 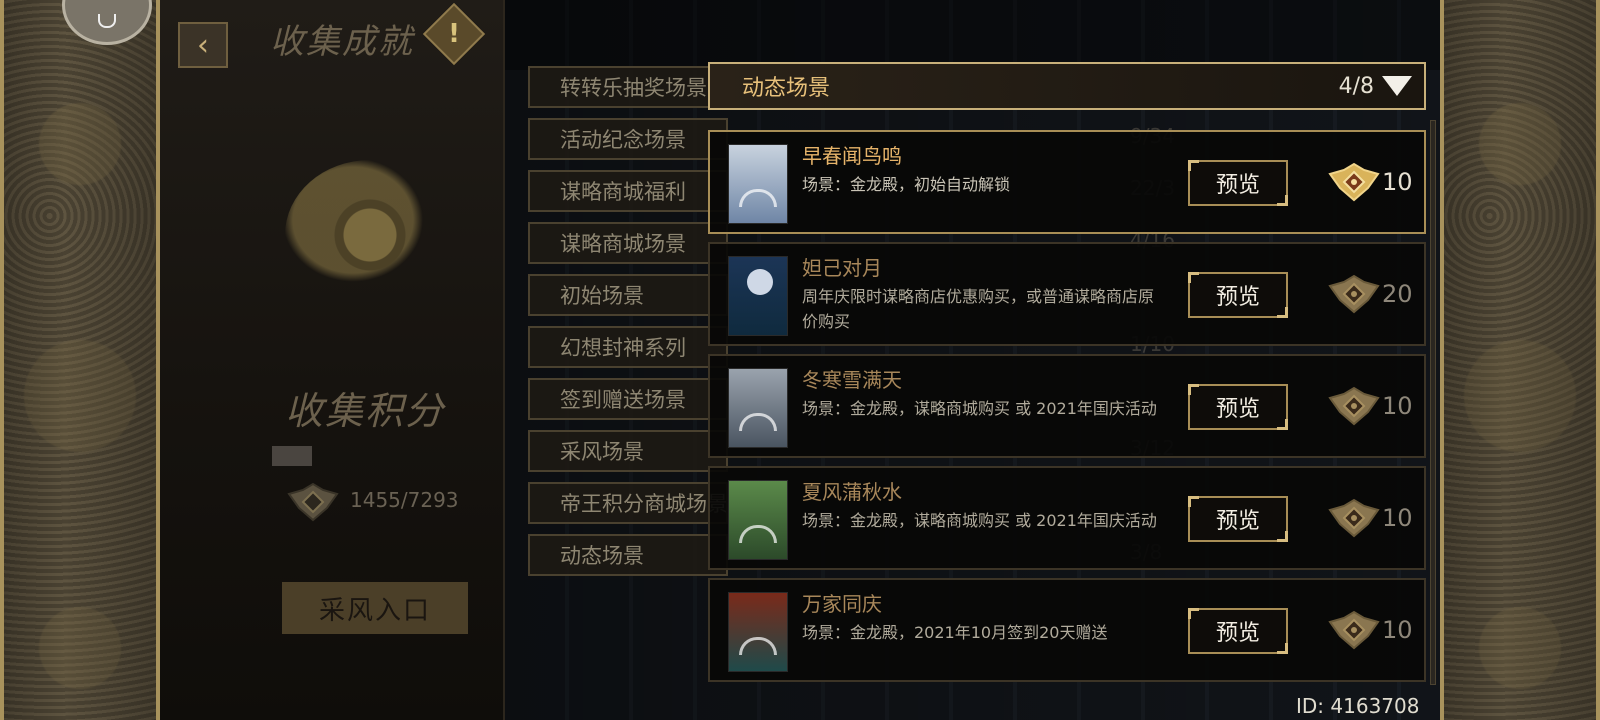 I want to click on dropdown-count-wrap: 4/8, so click(x=1375, y=86).